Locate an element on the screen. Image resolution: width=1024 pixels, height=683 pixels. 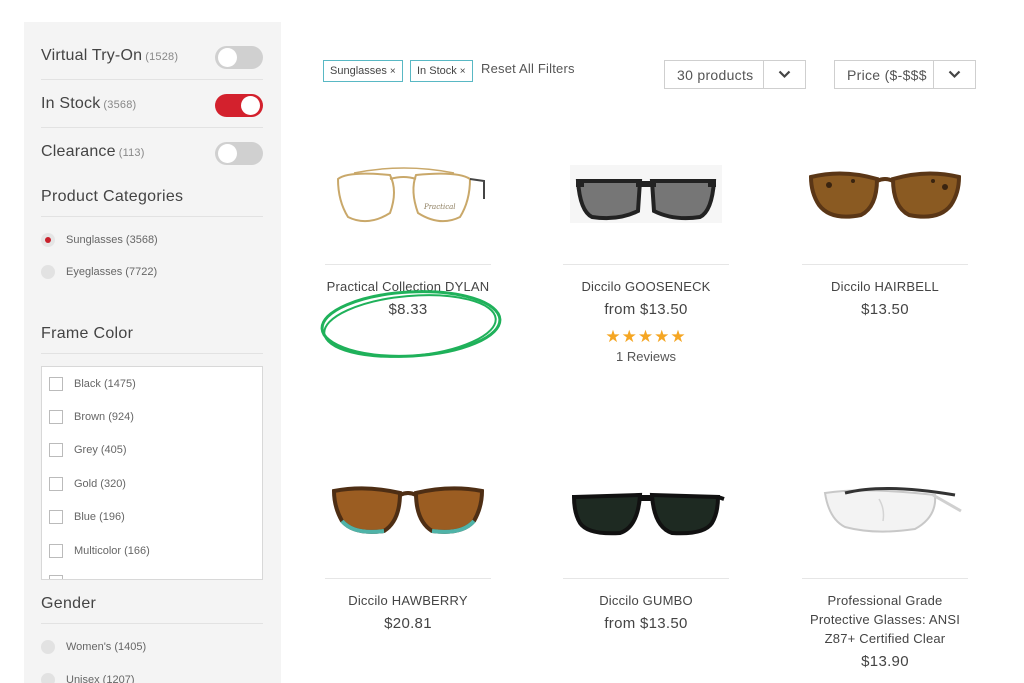
radio-checked-icon is located at coordinates (48, 240).